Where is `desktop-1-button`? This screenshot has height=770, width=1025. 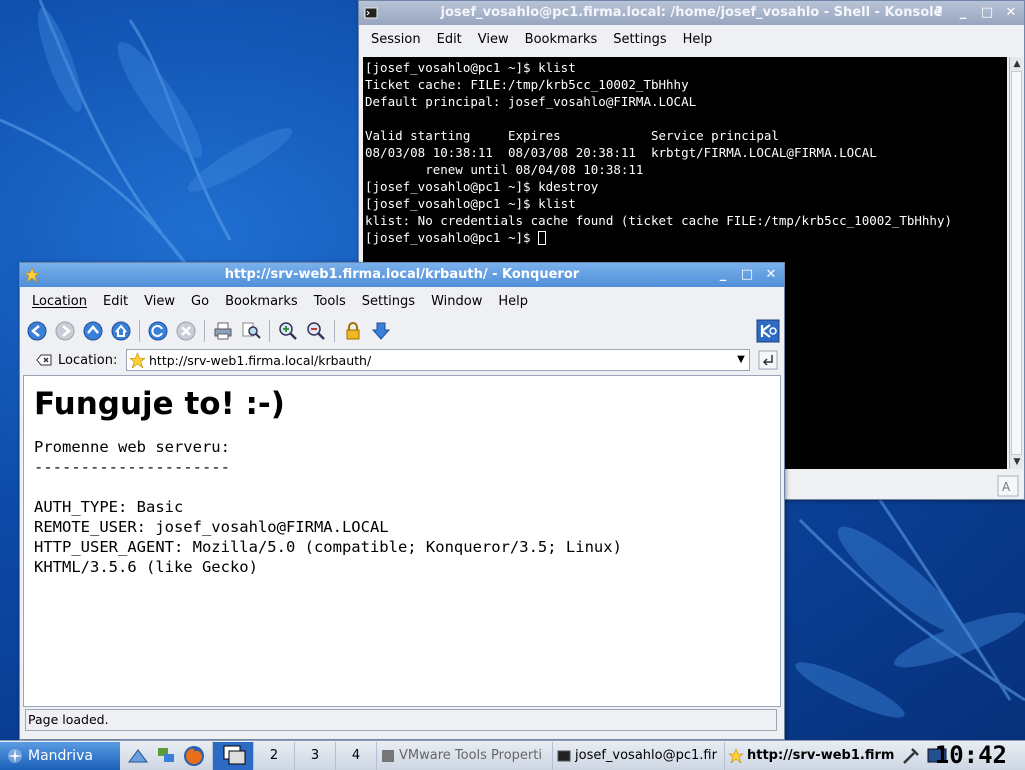
desktop-1-button is located at coordinates (232, 755).